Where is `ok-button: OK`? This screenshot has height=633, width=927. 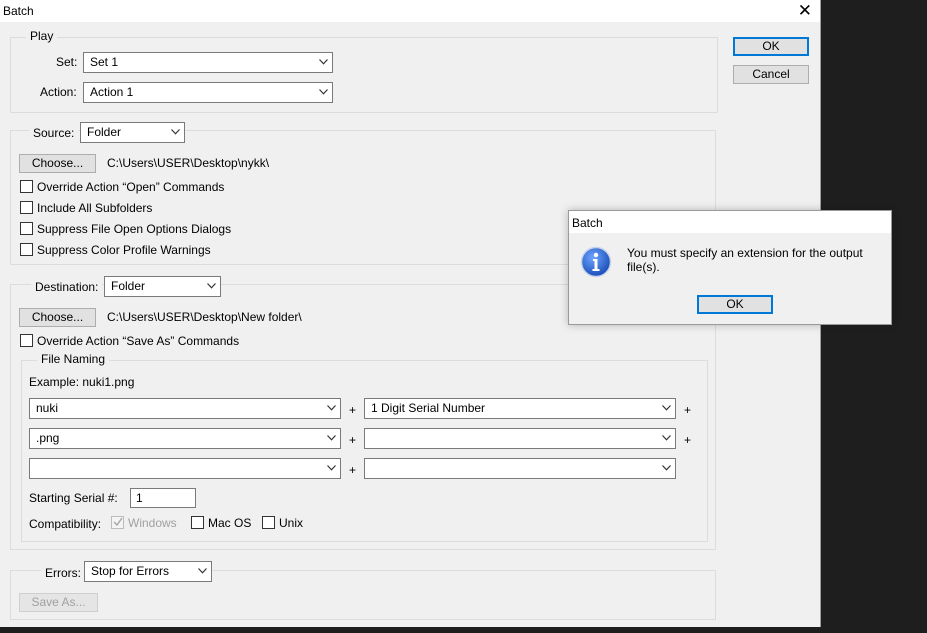 ok-button: OK is located at coordinates (771, 46).